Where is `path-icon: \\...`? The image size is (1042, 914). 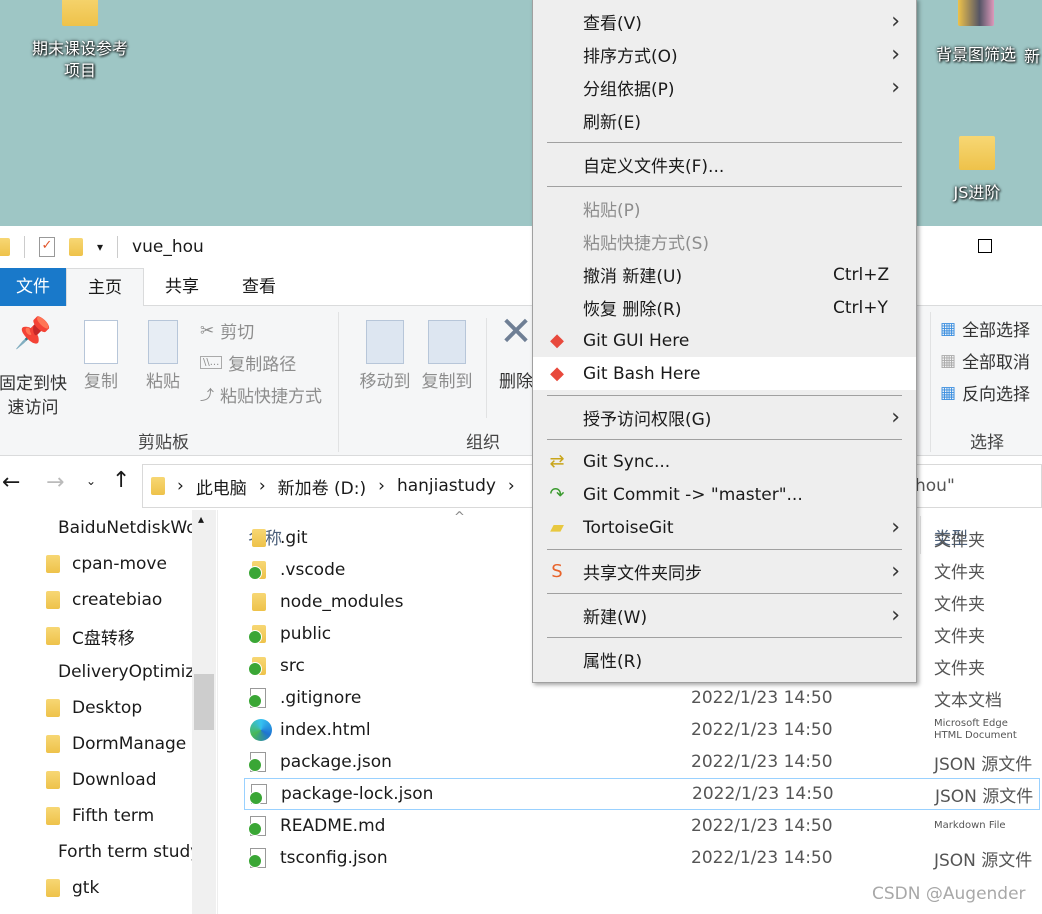
path-icon: \\... is located at coordinates (211, 362).